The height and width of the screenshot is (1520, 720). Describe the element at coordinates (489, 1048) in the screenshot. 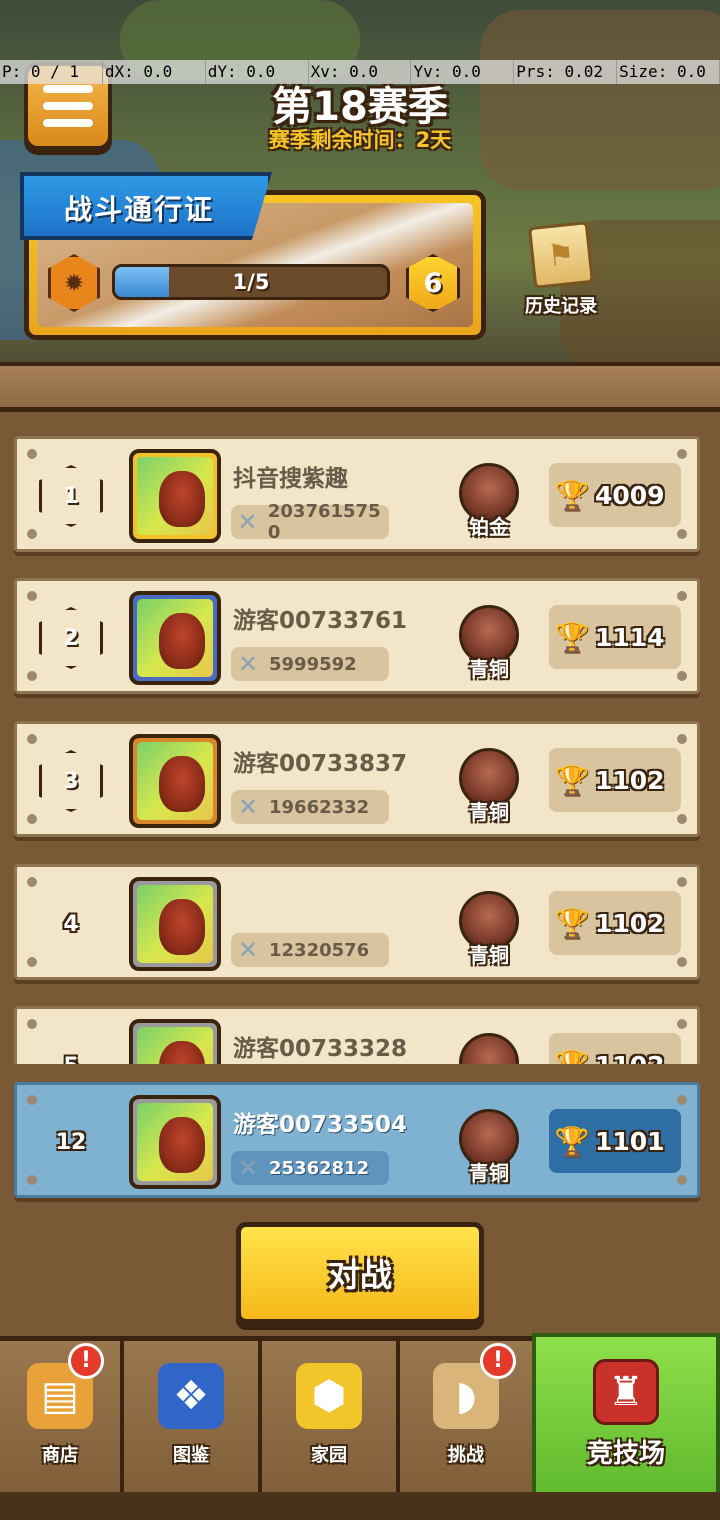

I see `tier-beetle-icon` at that location.